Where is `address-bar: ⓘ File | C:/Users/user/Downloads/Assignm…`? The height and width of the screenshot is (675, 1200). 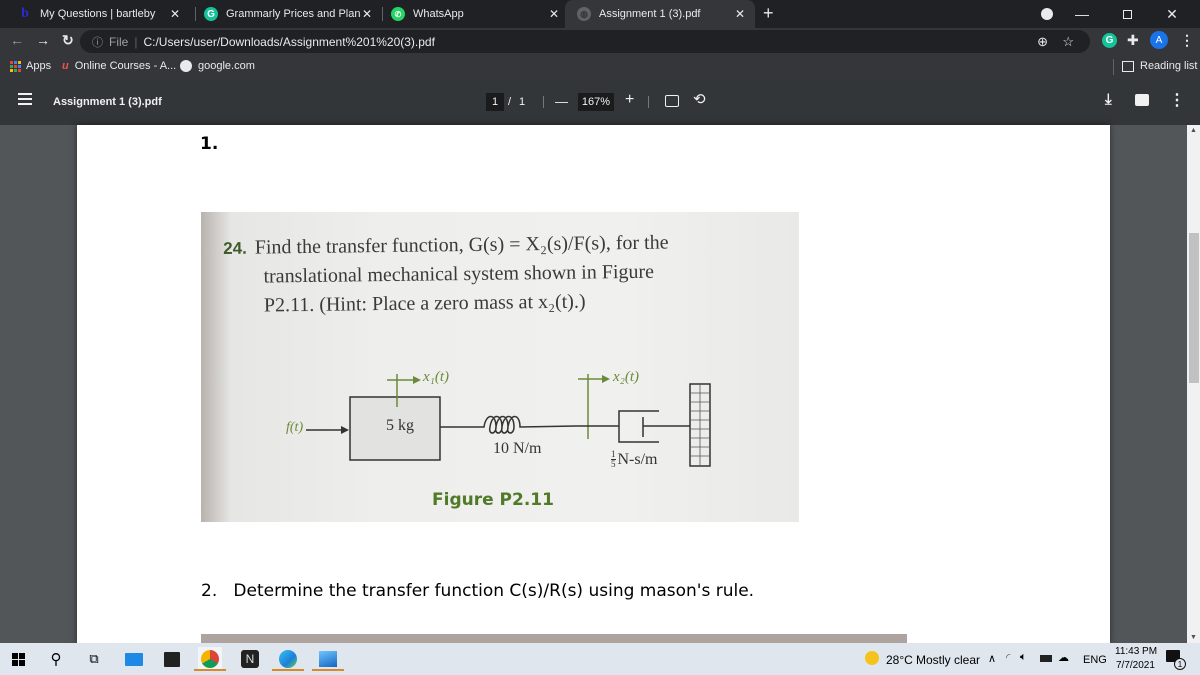
address-bar: ⓘ File | C:/Users/user/Downloads/Assignm… is located at coordinates (585, 41).